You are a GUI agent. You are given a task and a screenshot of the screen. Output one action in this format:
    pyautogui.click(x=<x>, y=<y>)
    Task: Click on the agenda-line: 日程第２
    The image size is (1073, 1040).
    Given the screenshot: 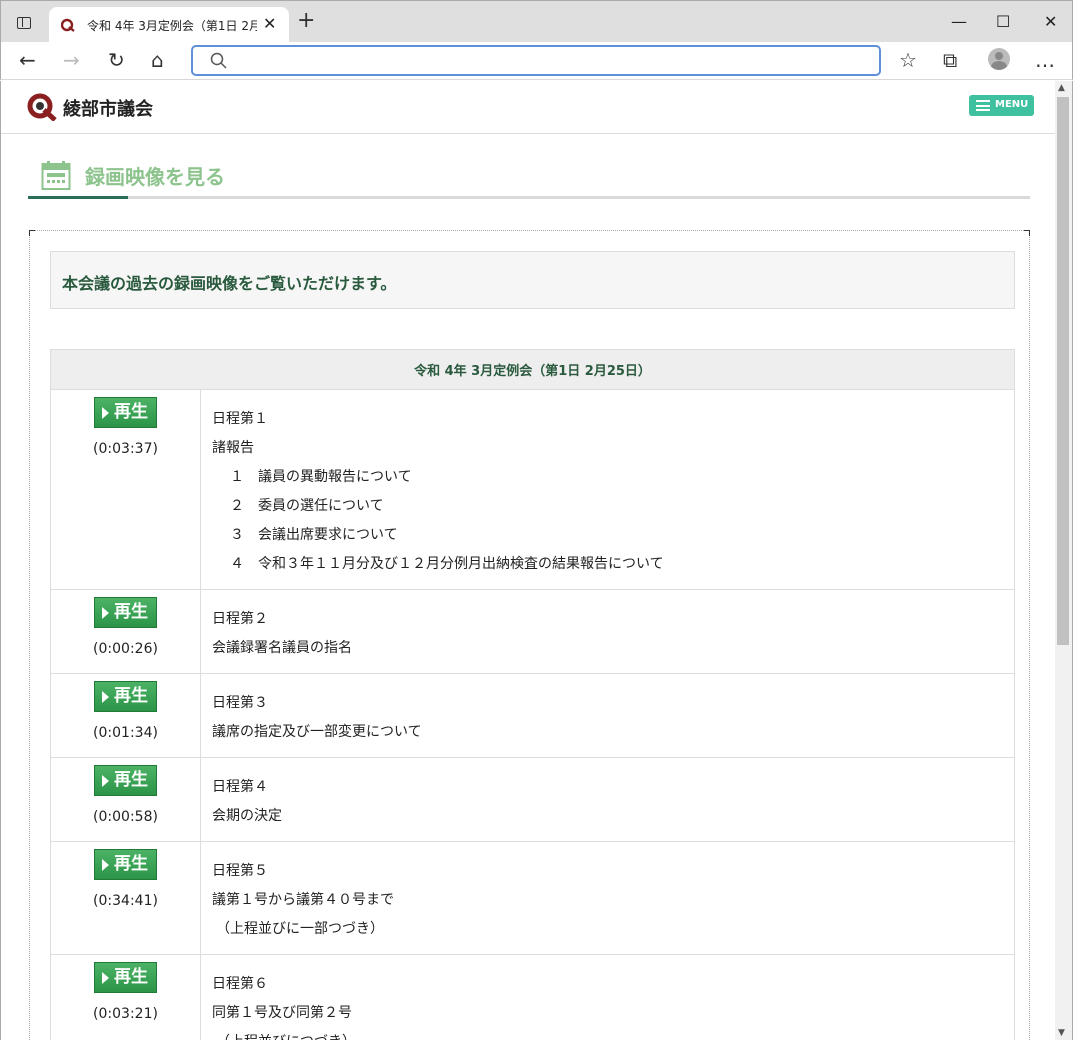 What is the action you would take?
    pyautogui.click(x=240, y=619)
    